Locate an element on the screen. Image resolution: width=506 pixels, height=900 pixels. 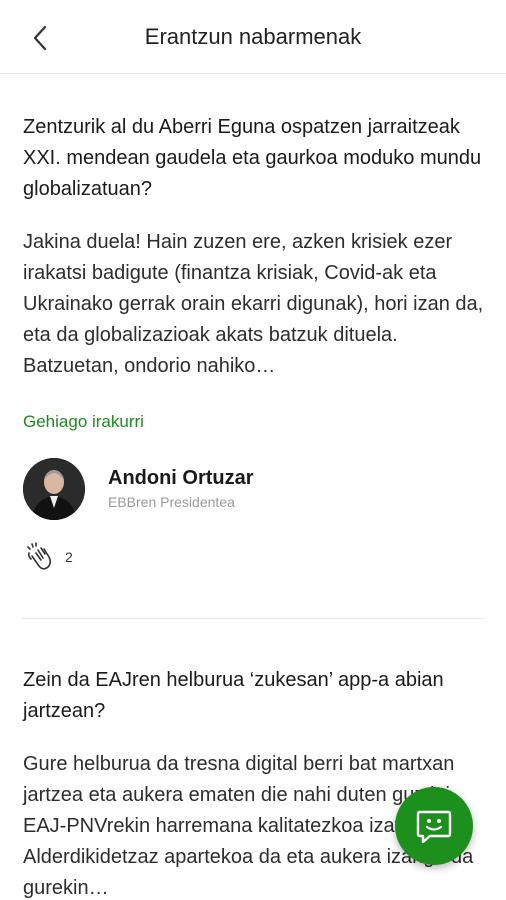
author-name: Andoni Ortuzar is located at coordinates (181, 478).